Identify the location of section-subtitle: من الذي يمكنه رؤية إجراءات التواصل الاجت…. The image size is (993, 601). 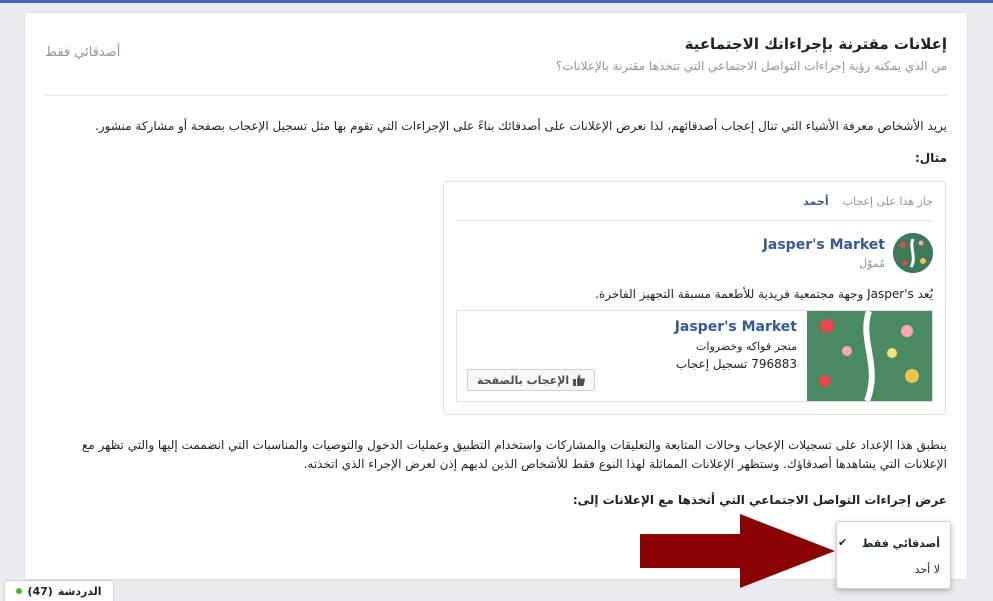
(751, 66).